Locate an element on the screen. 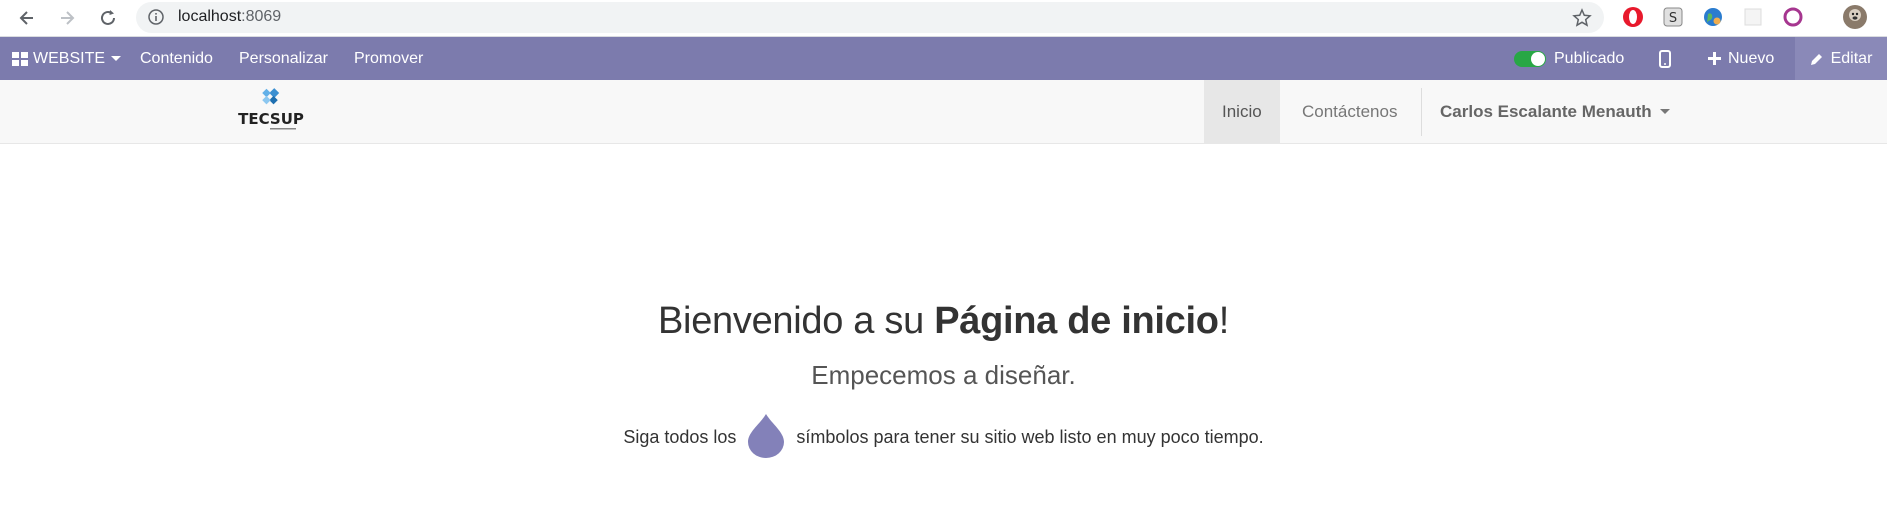 This screenshot has height=532, width=1887. menu-promover: Promover is located at coordinates (388, 58).